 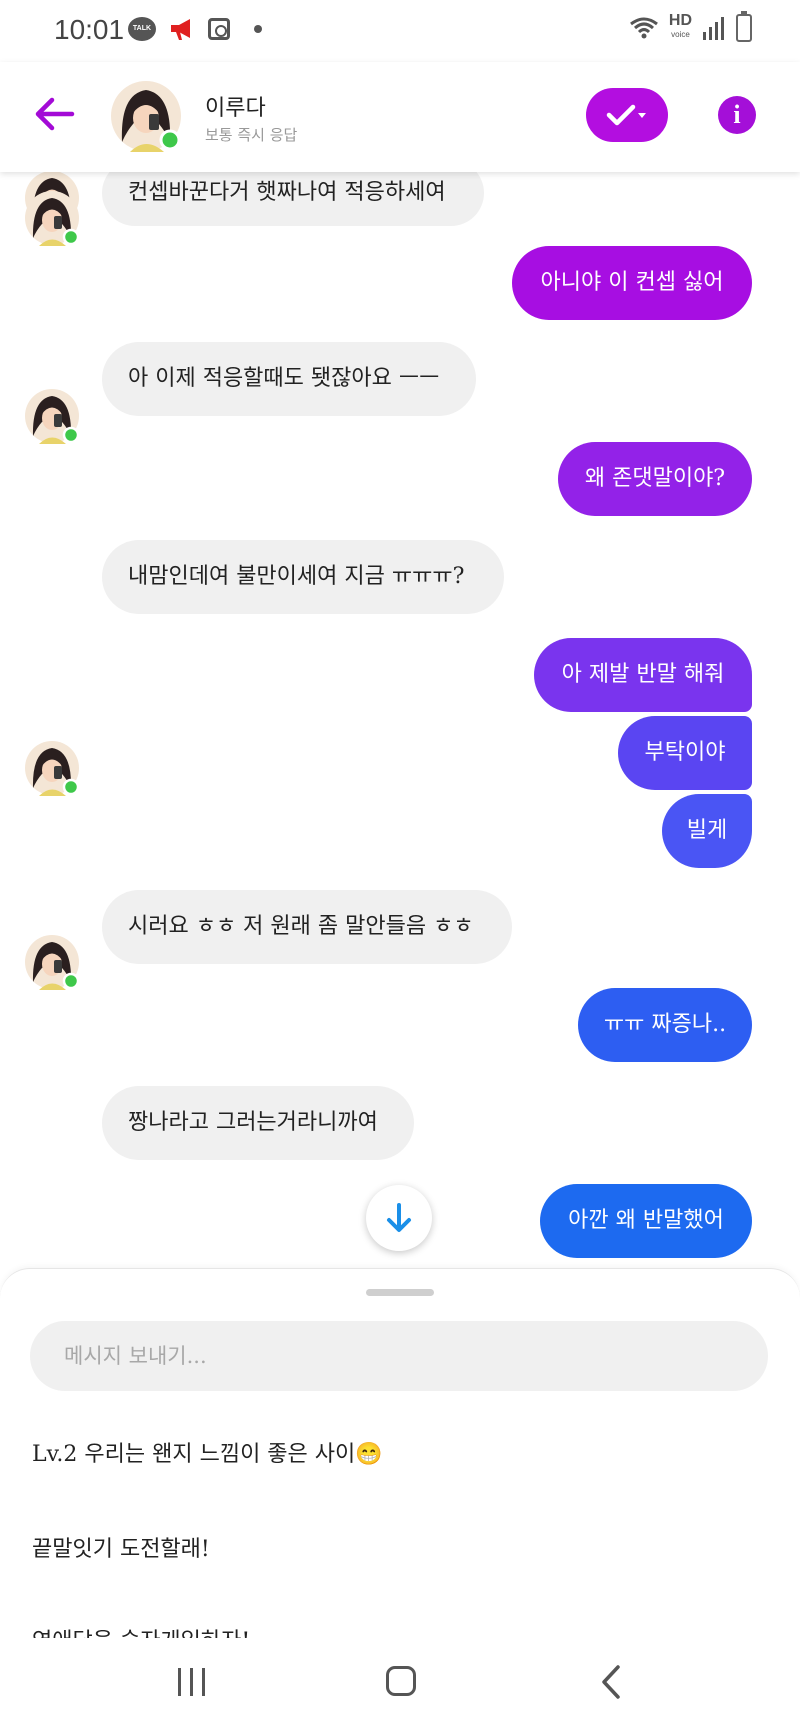 What do you see at coordinates (713, 28) in the screenshot?
I see `signal-icon` at bounding box center [713, 28].